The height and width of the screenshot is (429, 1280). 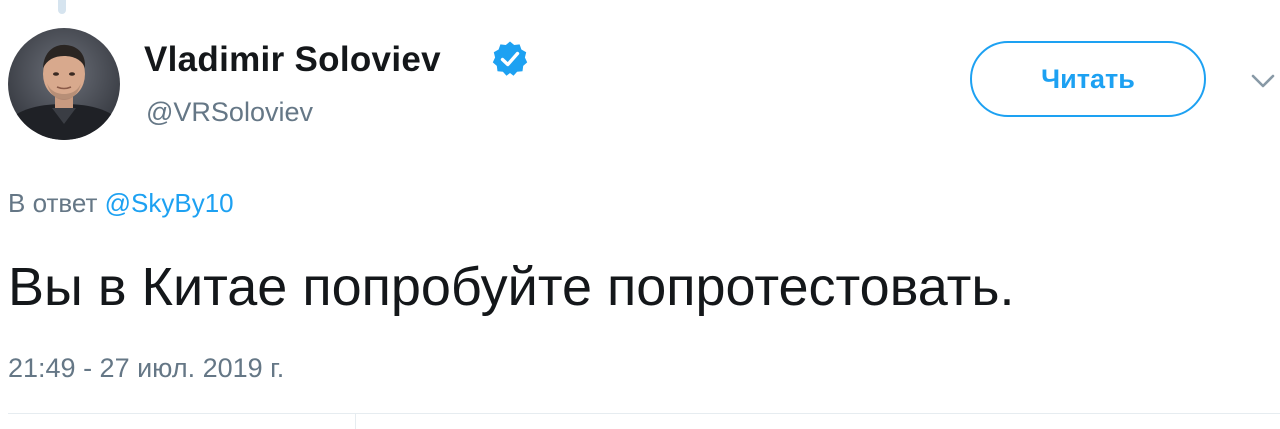 I want to click on avatar, so click(x=64, y=84).